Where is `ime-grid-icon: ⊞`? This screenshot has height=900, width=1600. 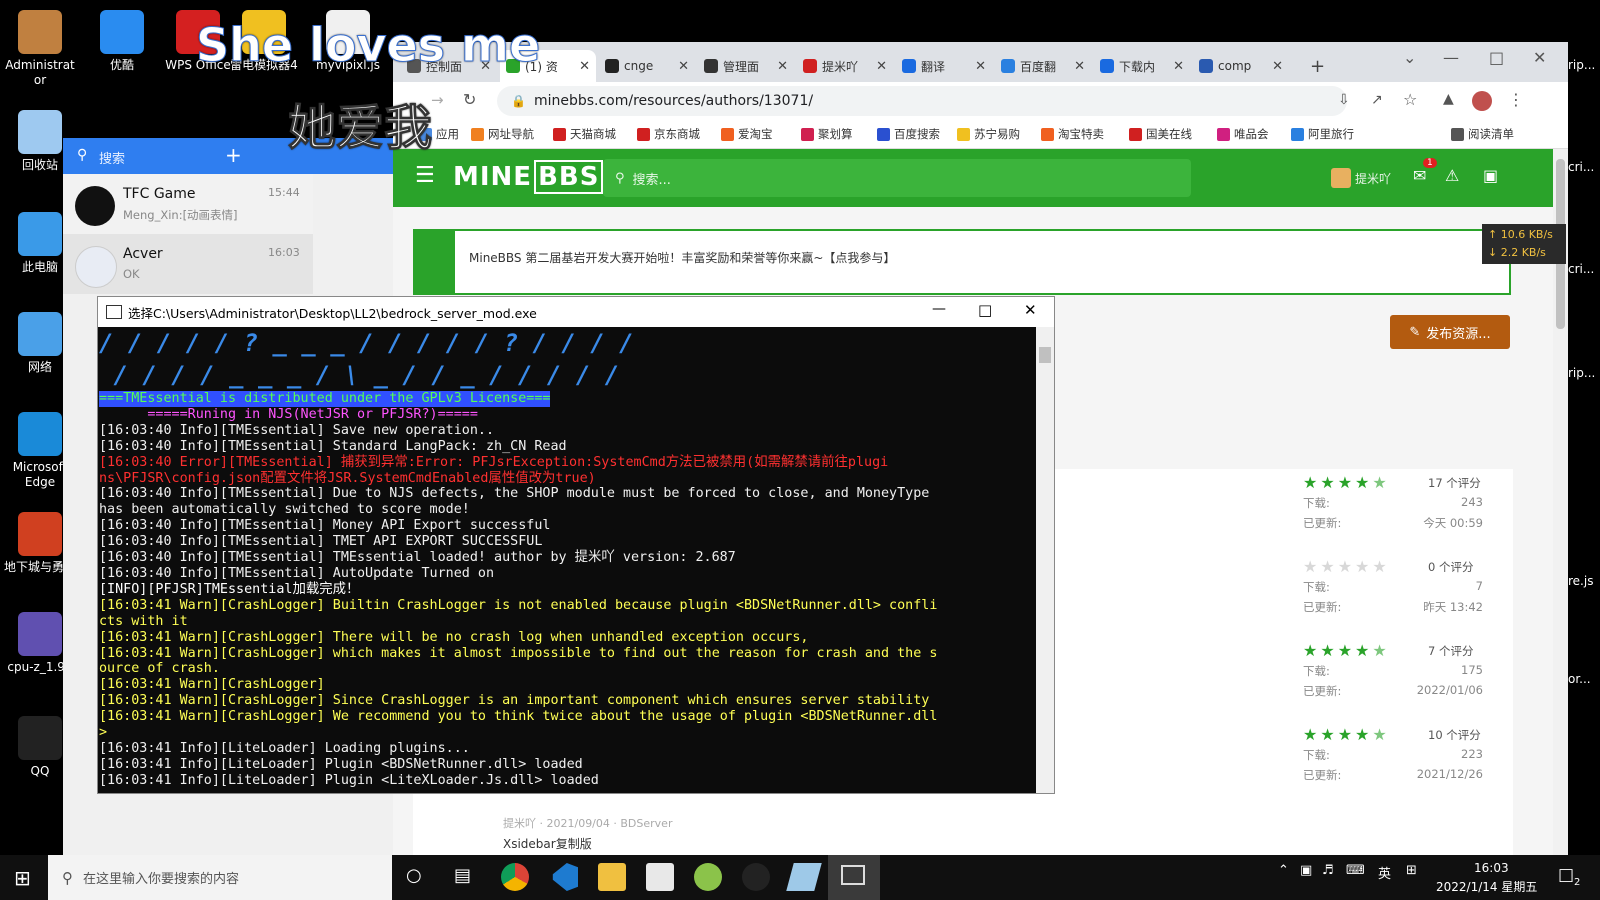
ime-grid-icon: ⊞ is located at coordinates (1411, 870).